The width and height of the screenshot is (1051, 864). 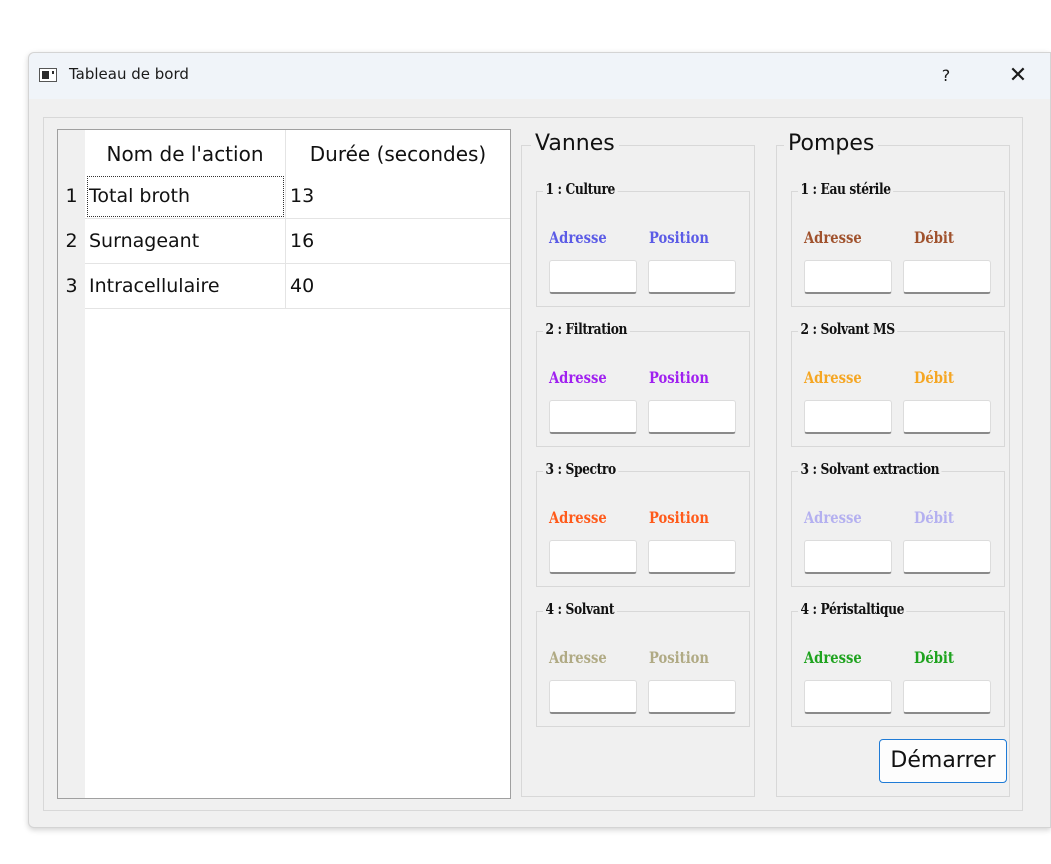 I want to click on action-name-cell: Surnageant, so click(x=185, y=241).